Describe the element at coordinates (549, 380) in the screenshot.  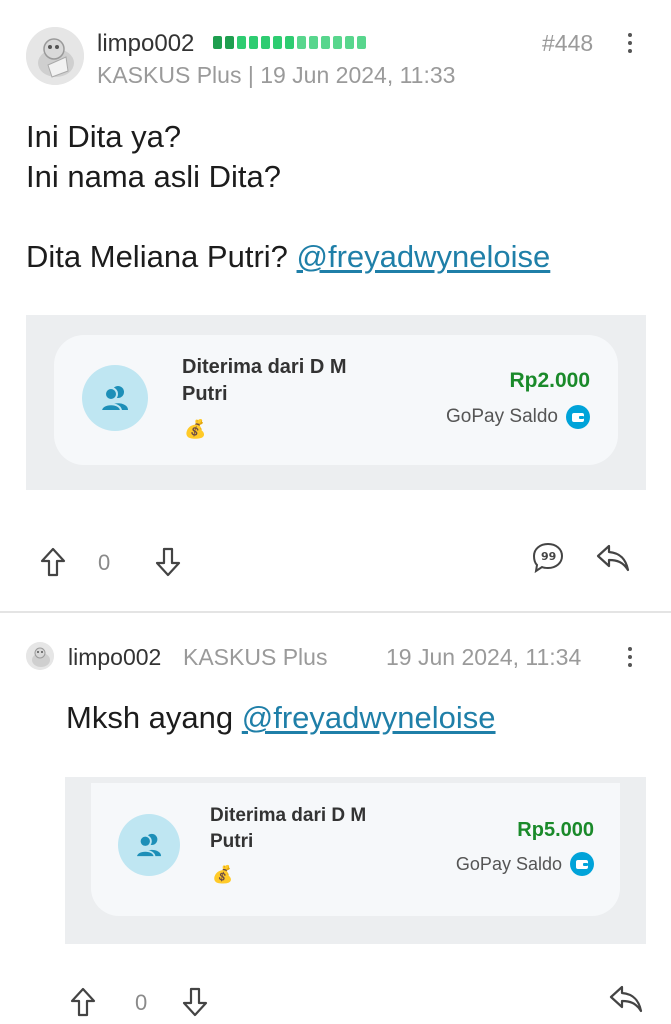
I see `receipt-amount: Rp2.000` at that location.